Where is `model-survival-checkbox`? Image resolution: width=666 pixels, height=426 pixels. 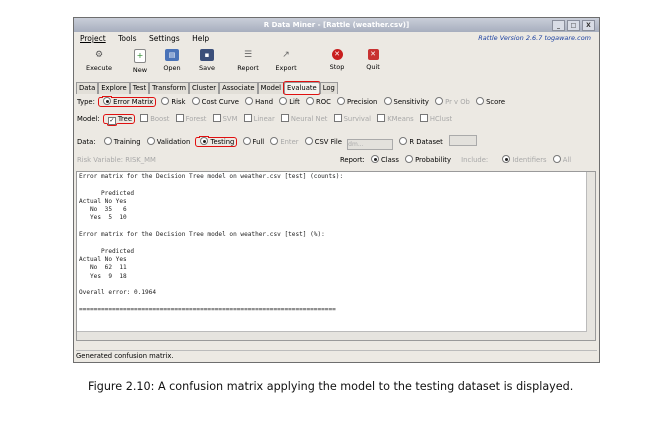
model-survival-checkbox is located at coordinates (337, 118).